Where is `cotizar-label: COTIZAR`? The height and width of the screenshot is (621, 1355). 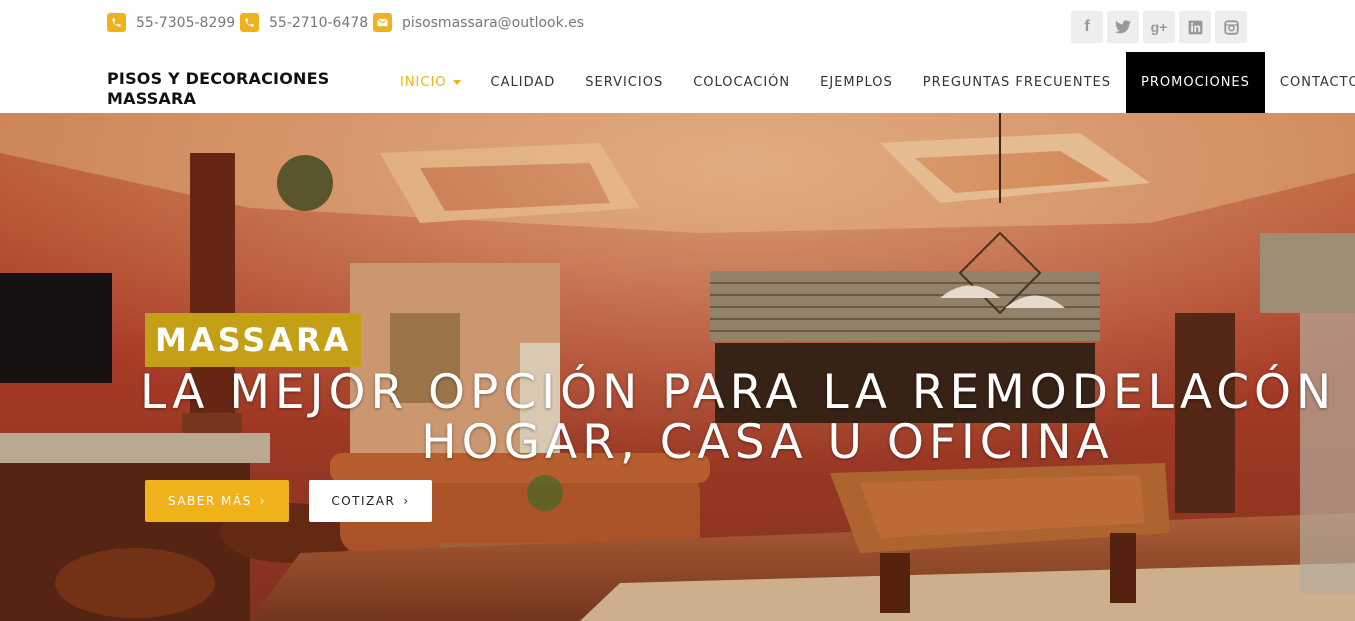 cotizar-label: COTIZAR is located at coordinates (363, 501).